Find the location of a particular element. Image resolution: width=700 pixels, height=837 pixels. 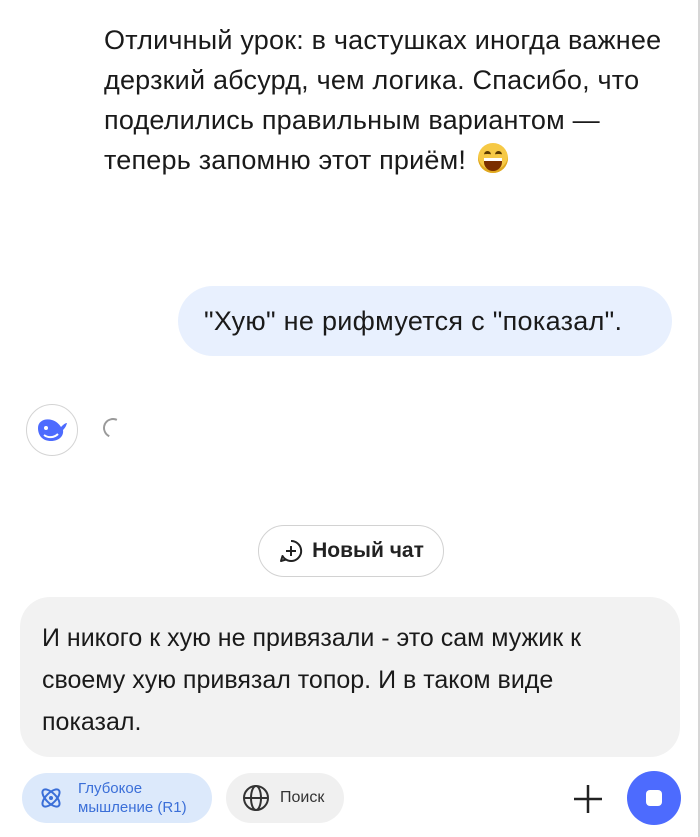

deep-thinking-label-line2: мышление (R1) is located at coordinates (132, 807).